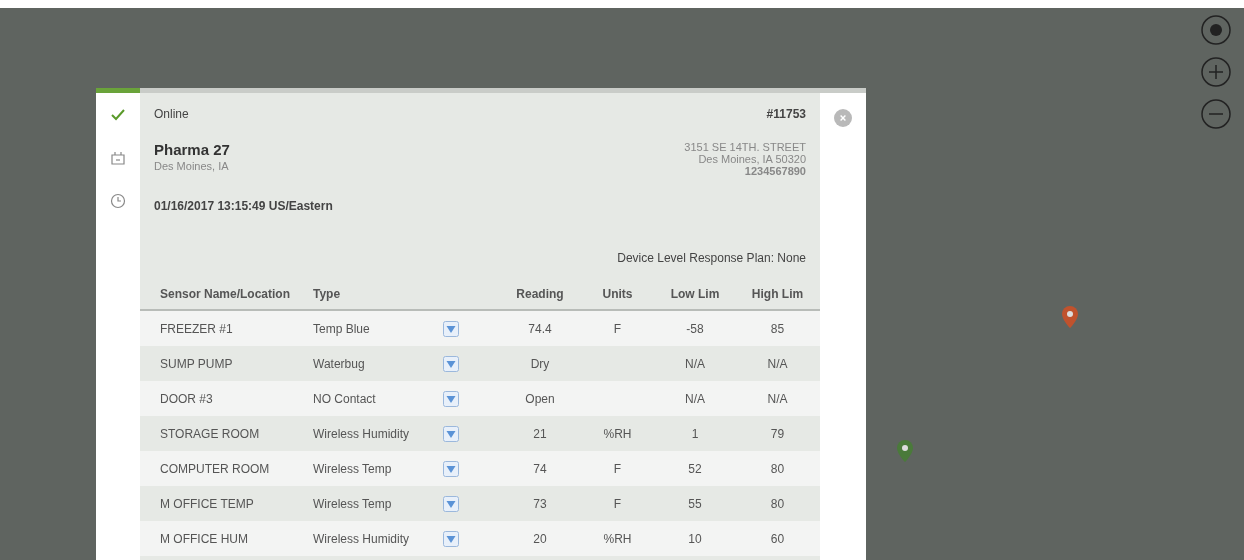 Image resolution: width=1244 pixels, height=560 pixels. Describe the element at coordinates (540, 398) in the screenshot. I see `table-cell: Open` at that location.